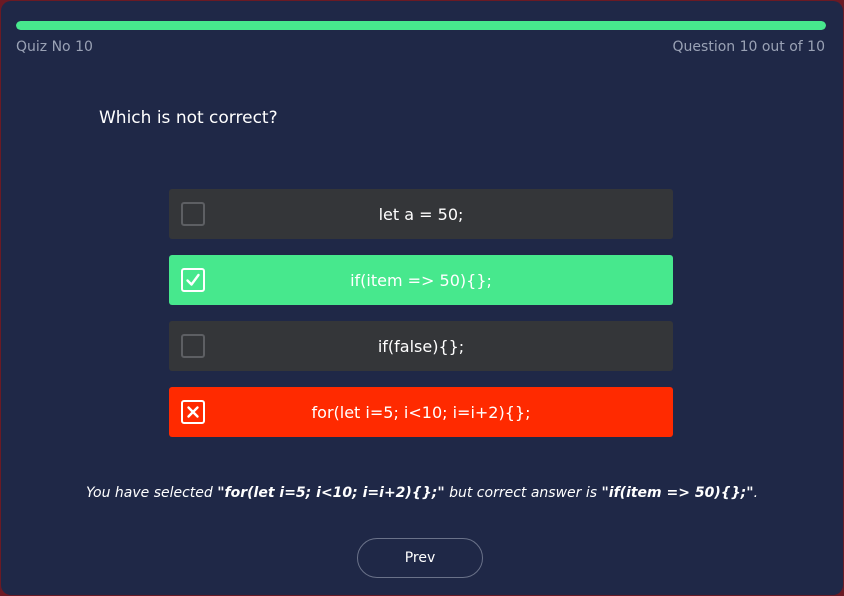 This screenshot has height=596, width=844. I want to click on progress-bar, so click(421, 25).